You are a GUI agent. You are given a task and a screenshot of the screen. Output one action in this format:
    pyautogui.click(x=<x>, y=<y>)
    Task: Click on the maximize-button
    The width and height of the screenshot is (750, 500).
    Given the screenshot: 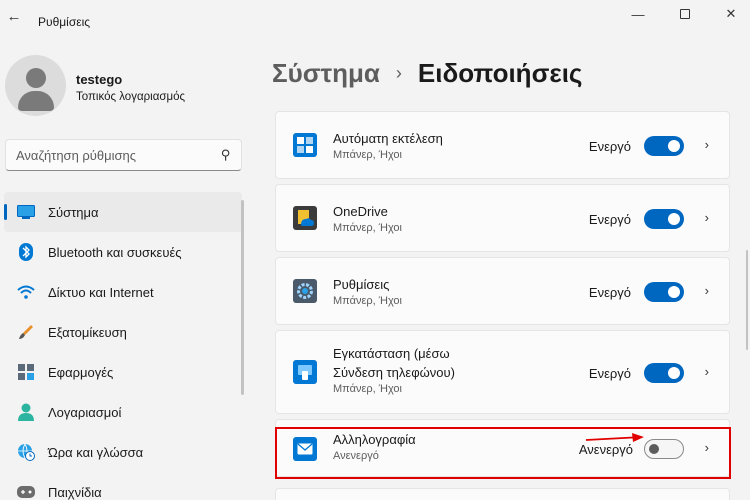 What is the action you would take?
    pyautogui.click(x=685, y=14)
    